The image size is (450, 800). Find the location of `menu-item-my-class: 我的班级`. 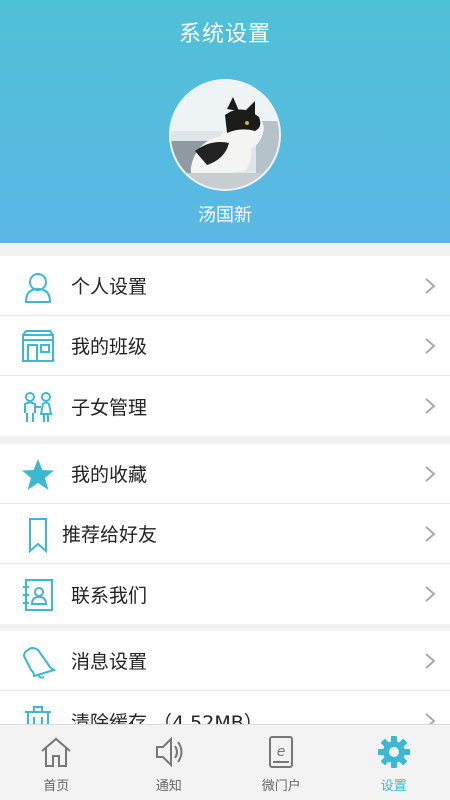

menu-item-my-class: 我的班级 is located at coordinates (225, 346).